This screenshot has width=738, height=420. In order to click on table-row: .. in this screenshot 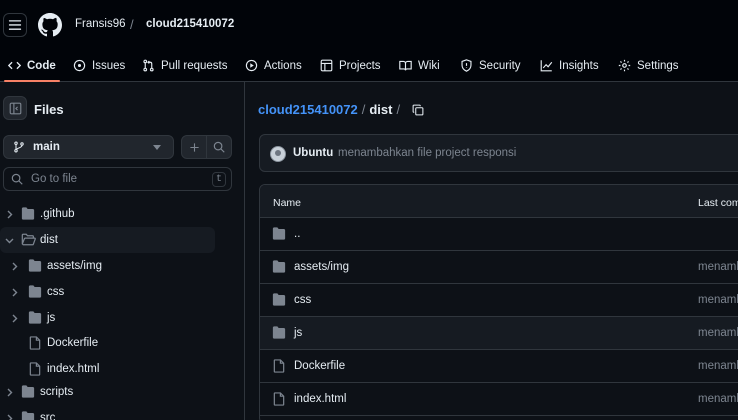, I will do `click(499, 234)`.